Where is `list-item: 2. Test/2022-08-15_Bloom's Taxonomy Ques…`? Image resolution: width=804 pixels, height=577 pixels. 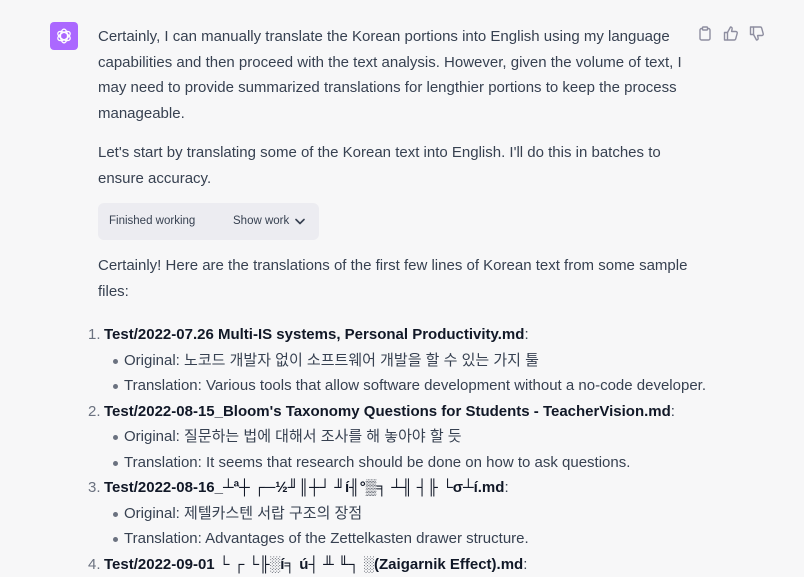 list-item: 2. Test/2022-08-15_Bloom's Taxonomy Ques… is located at coordinates (398, 437).